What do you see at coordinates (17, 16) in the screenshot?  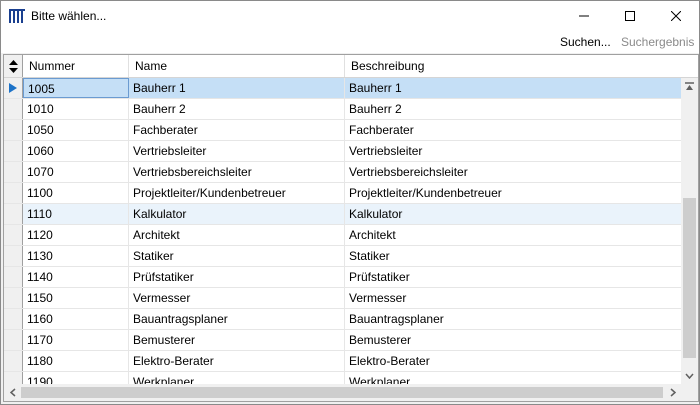 I see `grid-app-icon` at bounding box center [17, 16].